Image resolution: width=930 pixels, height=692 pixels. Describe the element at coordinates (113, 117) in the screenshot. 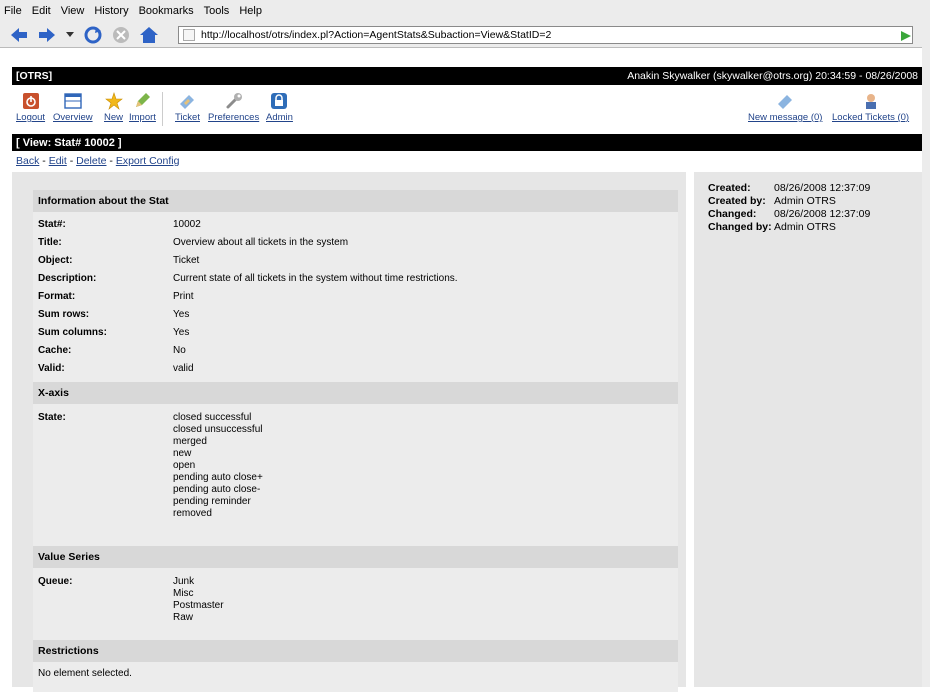

I see `new-link: New` at that location.